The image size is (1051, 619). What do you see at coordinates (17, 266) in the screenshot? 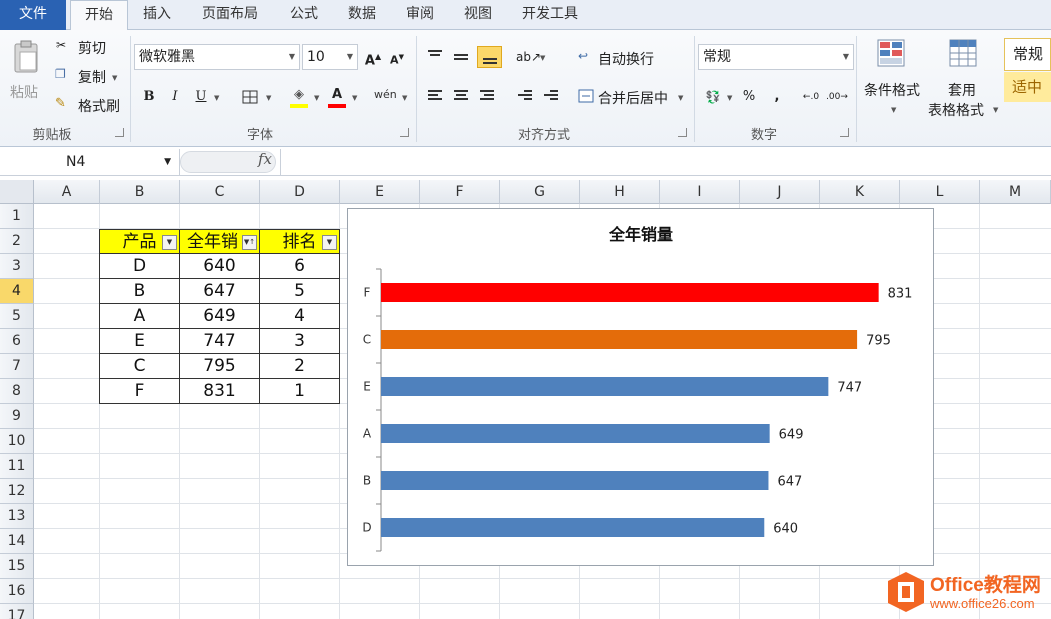
I see `row-header-3: 3` at bounding box center [17, 266].